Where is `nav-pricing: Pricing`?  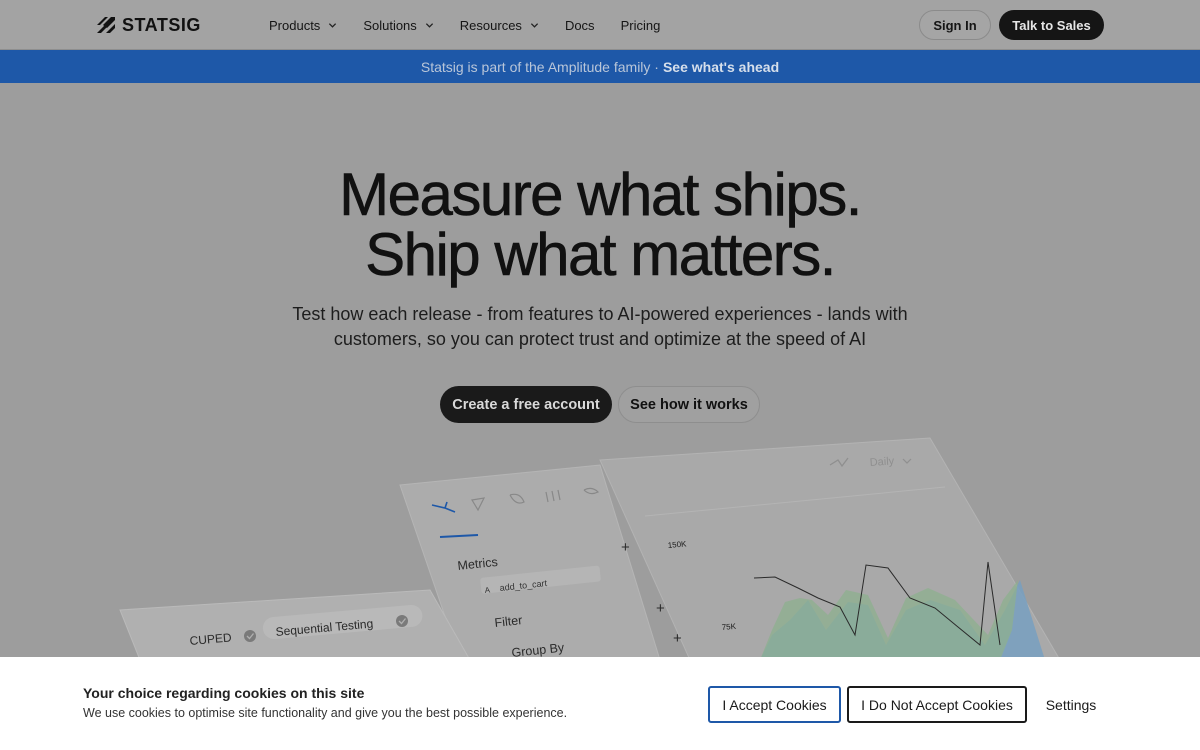 nav-pricing: Pricing is located at coordinates (641, 25).